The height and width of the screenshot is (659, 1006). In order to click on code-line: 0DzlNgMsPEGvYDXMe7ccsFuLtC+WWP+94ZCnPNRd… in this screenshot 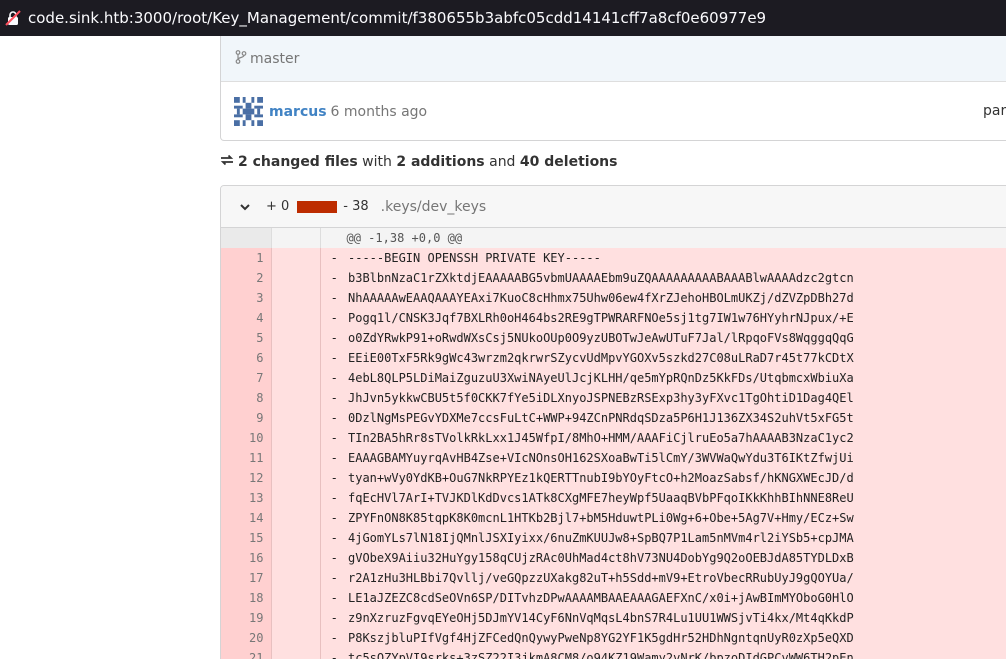, I will do `click(677, 418)`.